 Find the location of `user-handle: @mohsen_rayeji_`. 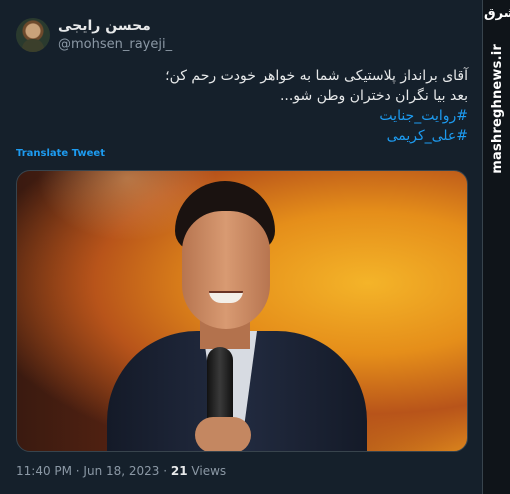

user-handle: @mohsen_rayeji_ is located at coordinates (115, 44).